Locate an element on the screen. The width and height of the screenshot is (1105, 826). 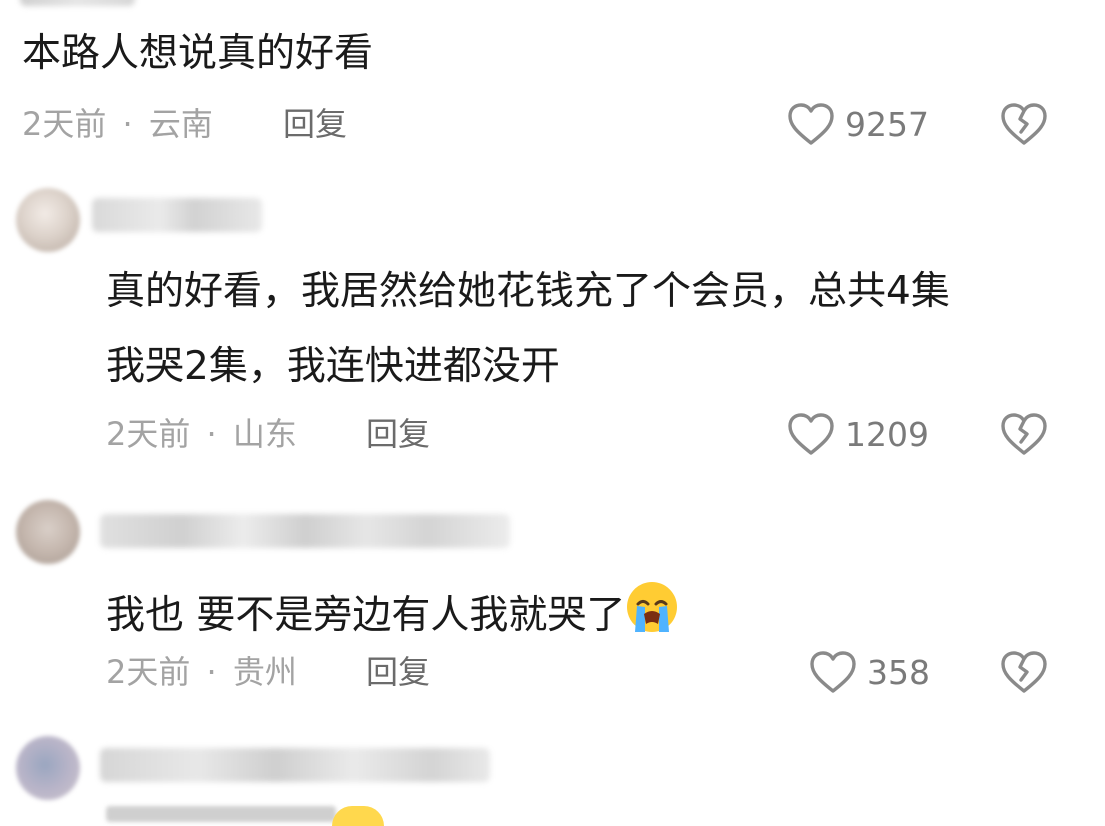
like-count: 1209 is located at coordinates (887, 434).